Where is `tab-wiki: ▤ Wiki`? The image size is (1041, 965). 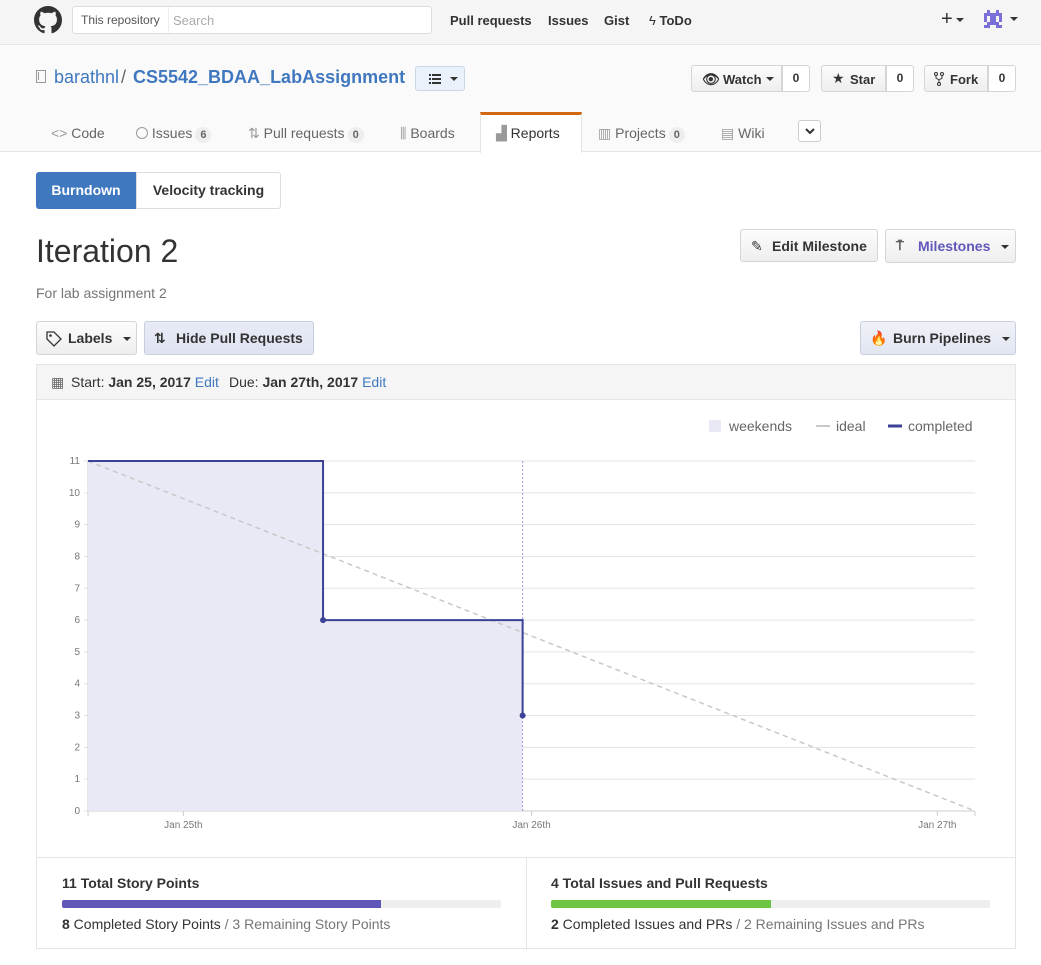
tab-wiki: ▤ Wiki is located at coordinates (743, 134).